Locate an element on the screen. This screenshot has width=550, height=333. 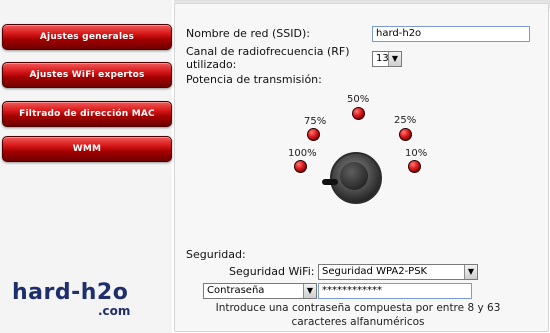
power-led-25-icon is located at coordinates (405, 134).